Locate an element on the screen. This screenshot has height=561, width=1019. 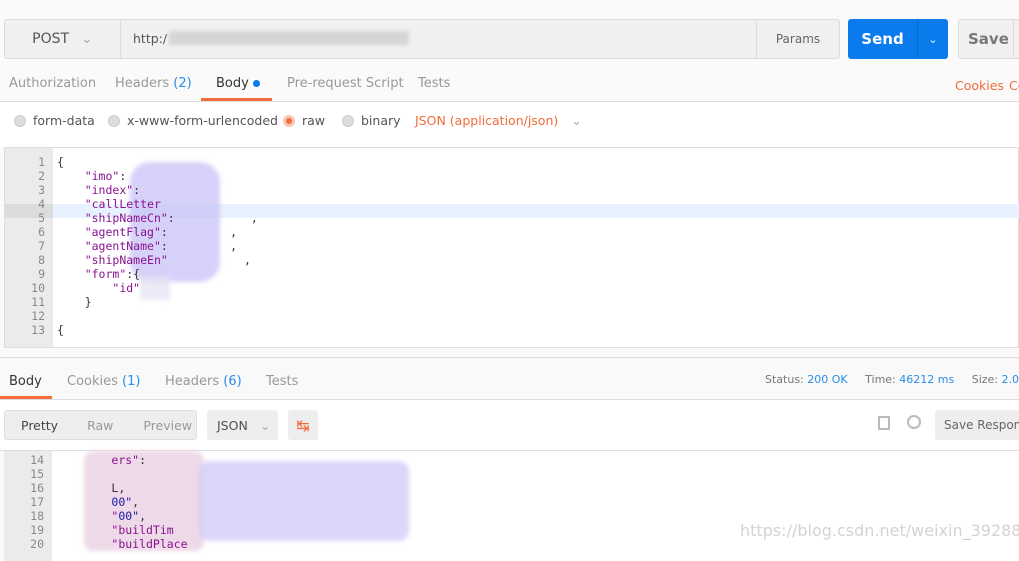
status-label: Status: is located at coordinates (784, 379).